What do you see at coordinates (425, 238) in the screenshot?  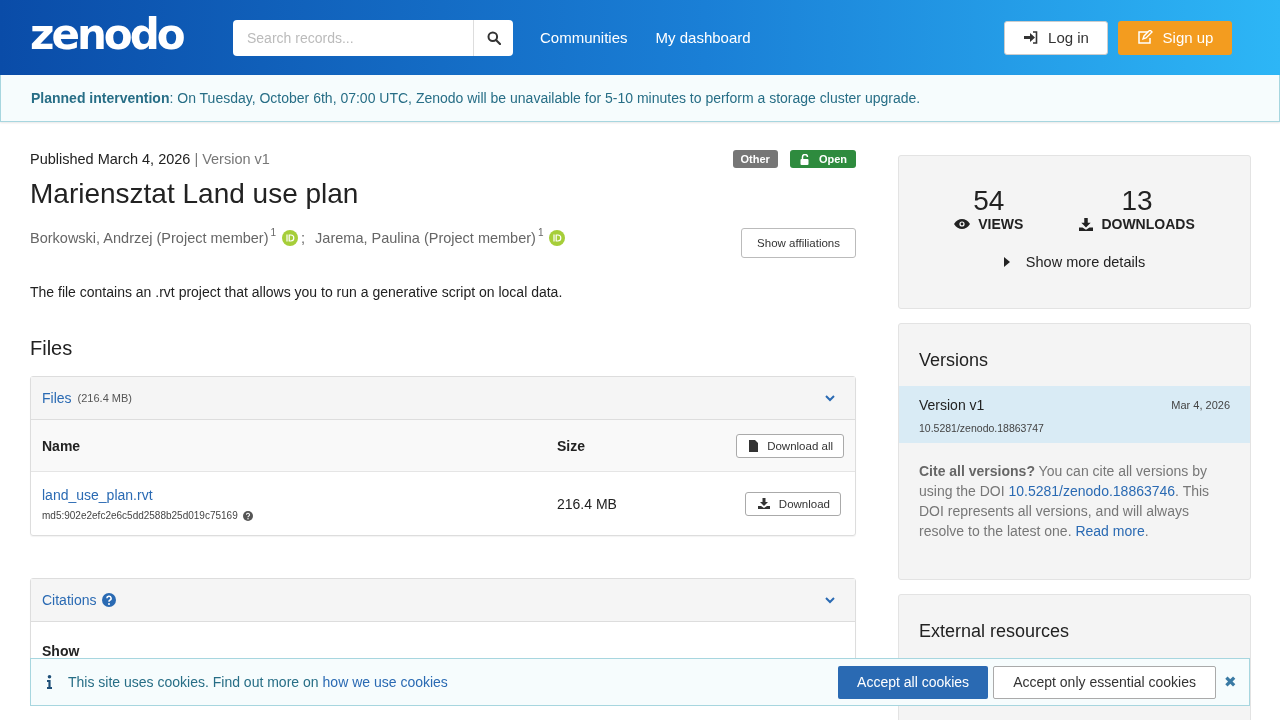 I see `creator-link: Jarema, Paulina (Project member)` at bounding box center [425, 238].